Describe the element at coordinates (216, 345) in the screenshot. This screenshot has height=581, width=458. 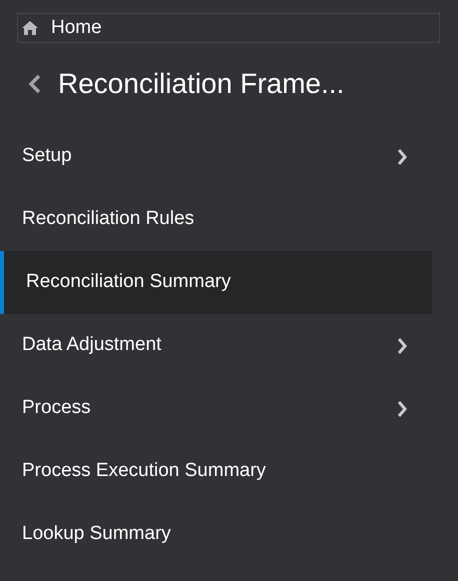
I see `menu-item: Data Adjustment` at that location.